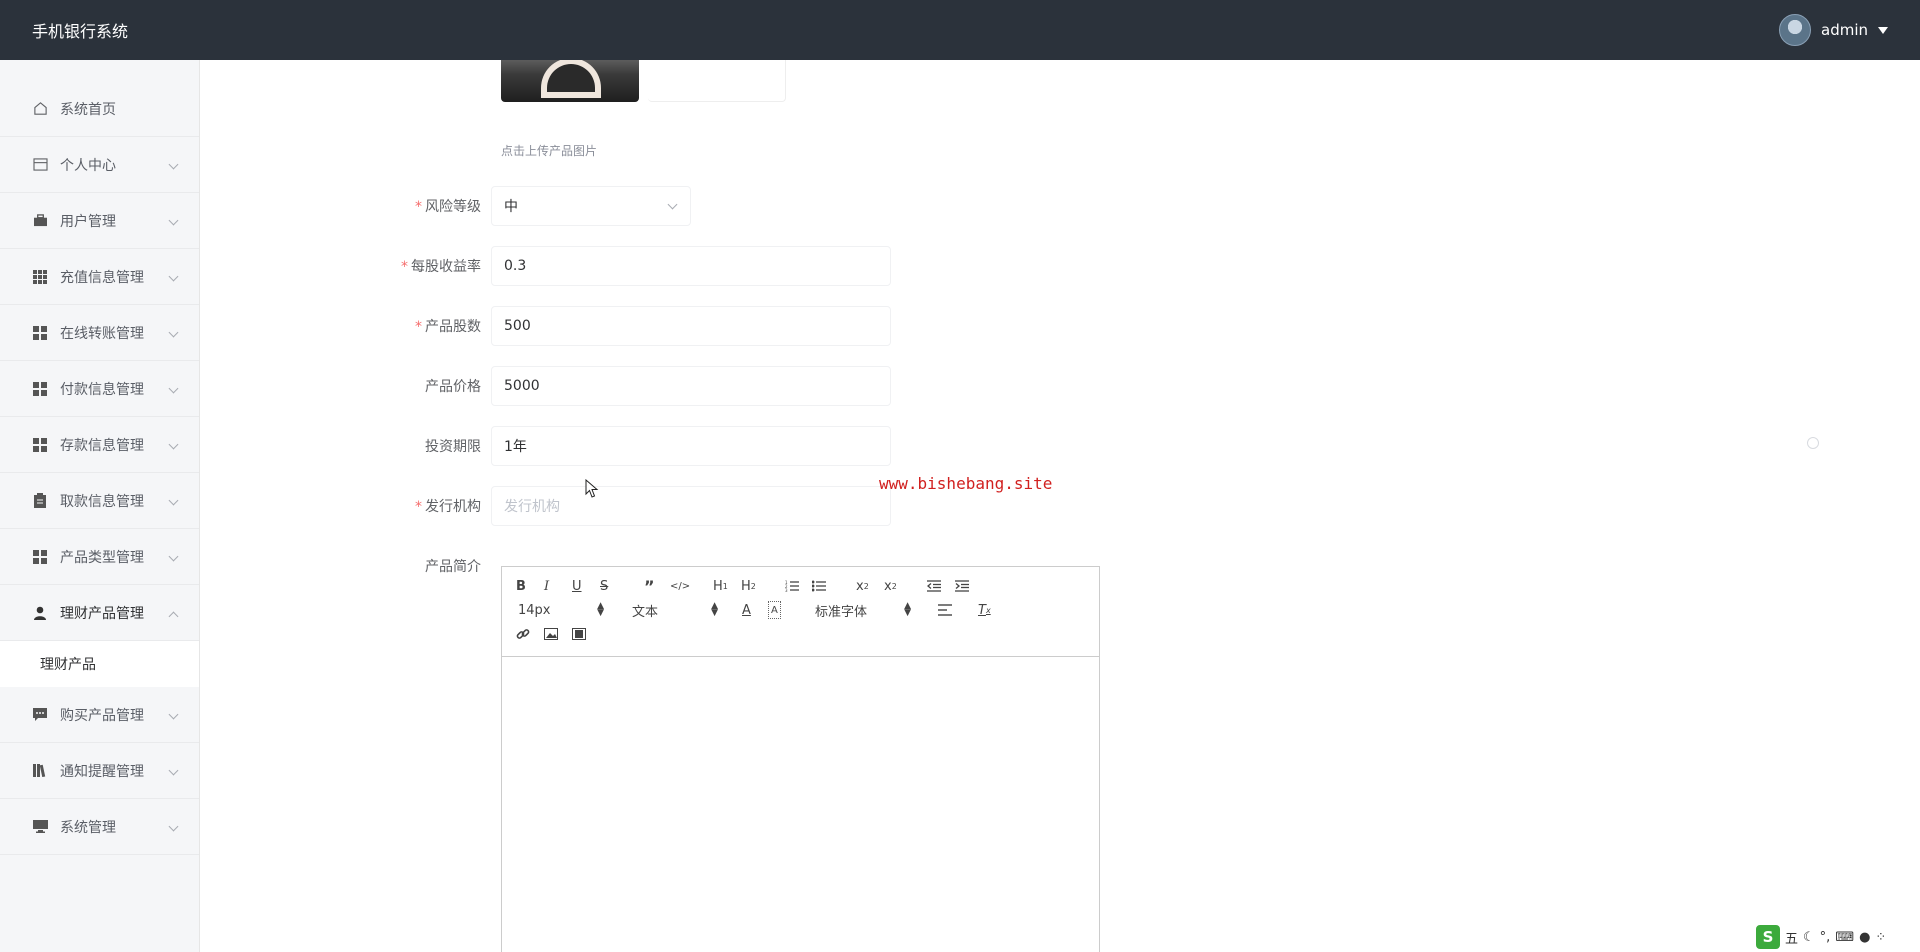  I want to click on sidebar-item-personal: 个人中心, so click(99, 165).